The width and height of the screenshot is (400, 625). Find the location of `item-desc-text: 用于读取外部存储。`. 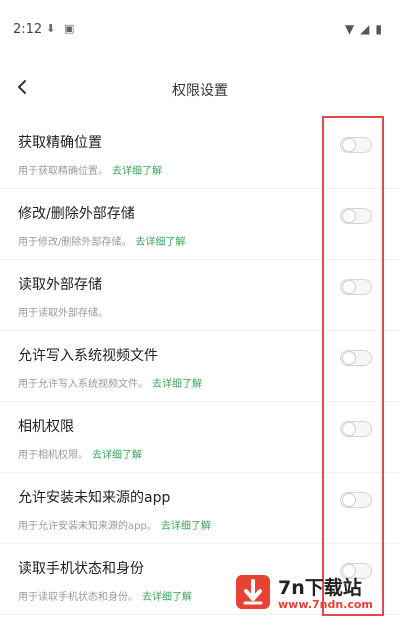

item-desc-text: 用于读取外部存储。 is located at coordinates (63, 313).